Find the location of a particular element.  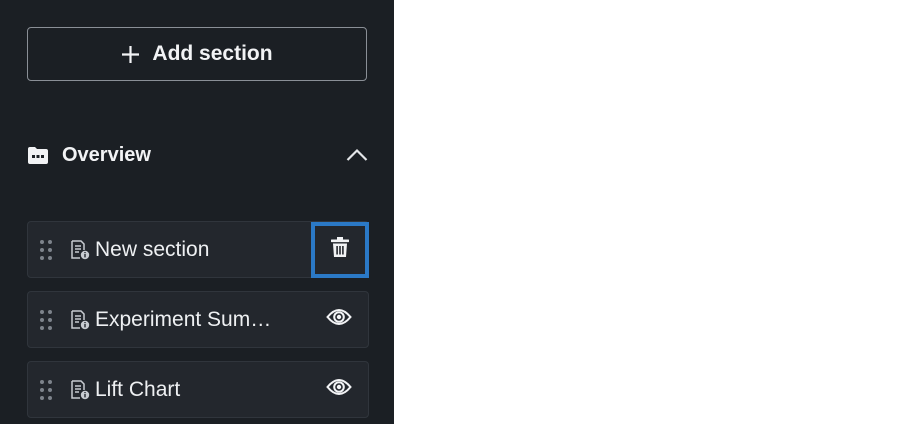

section-label: New section is located at coordinates (152, 249).